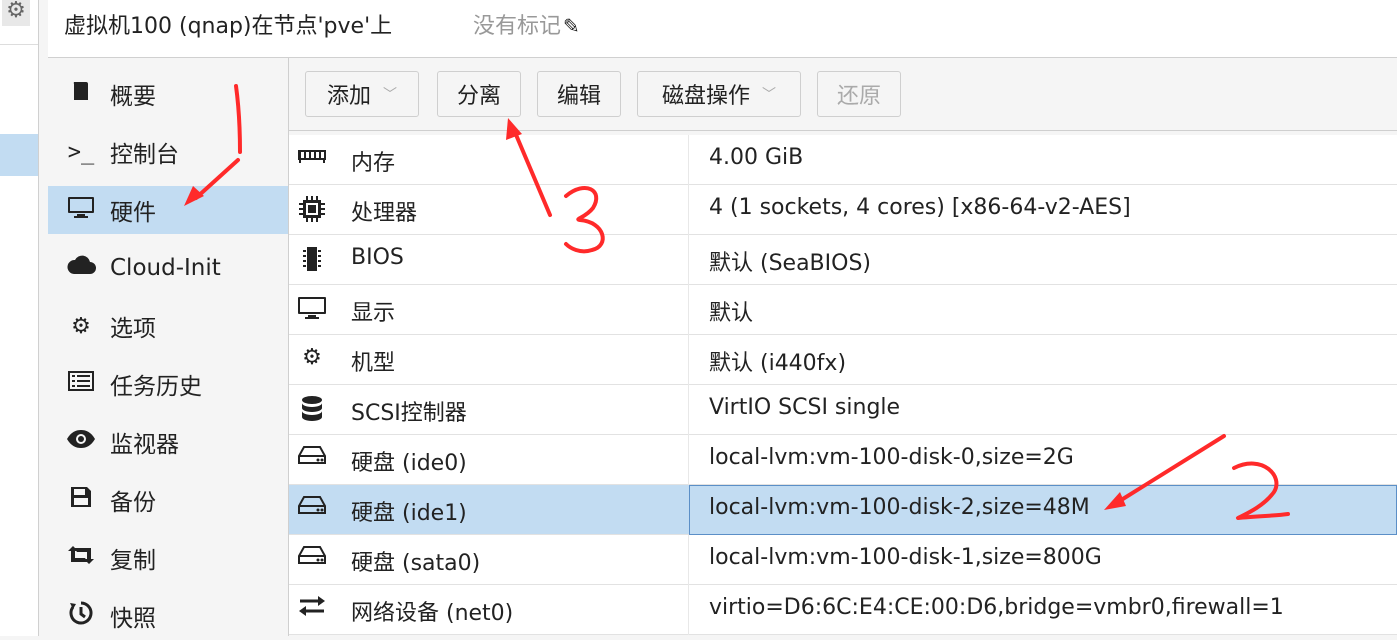 This screenshot has height=640, width=1397. I want to click on revert-button-label: 还原, so click(858, 96).